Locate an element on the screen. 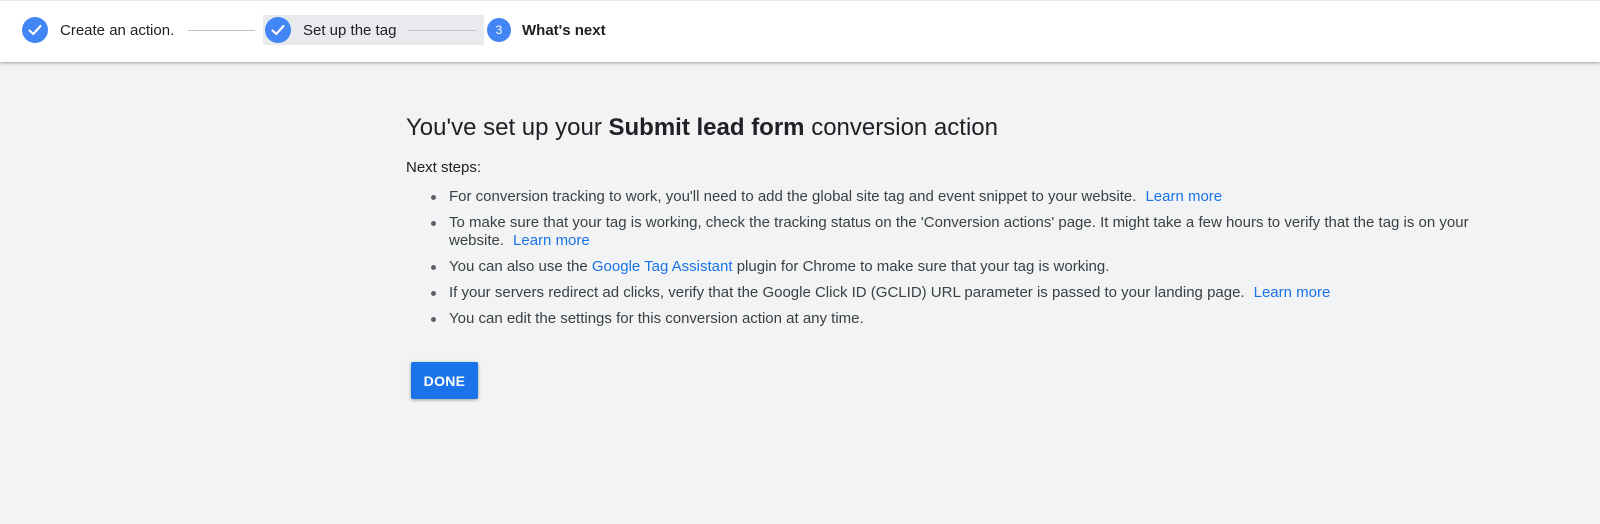  step-create-action: Create an action. is located at coordinates (98, 30).